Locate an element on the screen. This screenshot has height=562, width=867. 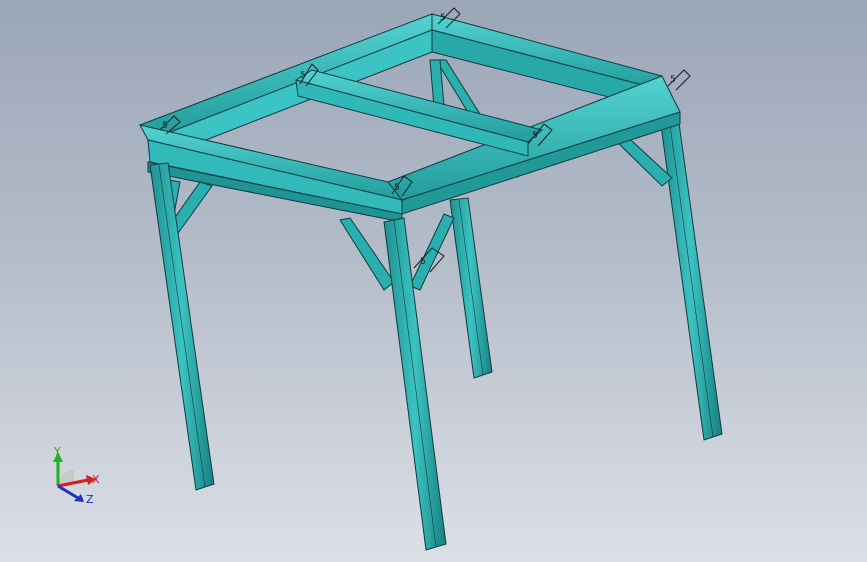
top-left-beam is located at coordinates (285, 82).